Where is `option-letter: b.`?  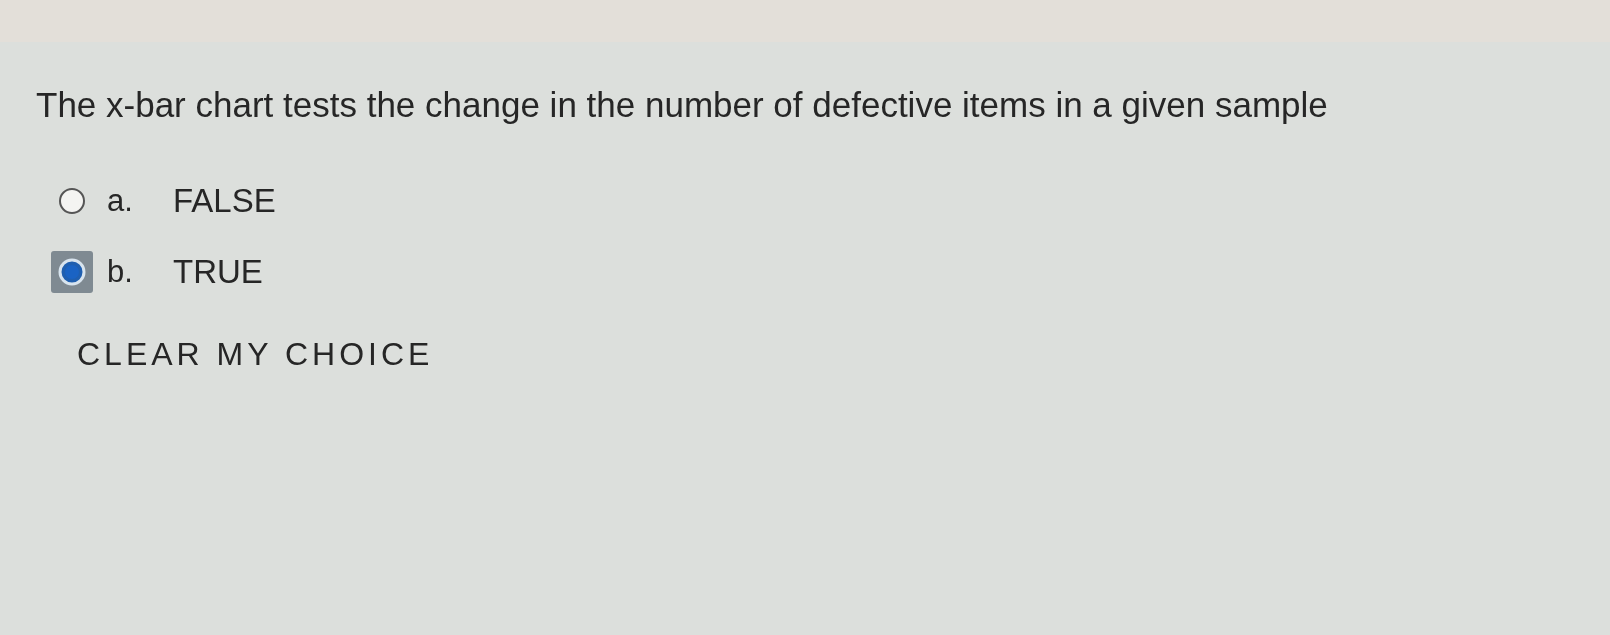 option-letter: b. is located at coordinates (120, 272).